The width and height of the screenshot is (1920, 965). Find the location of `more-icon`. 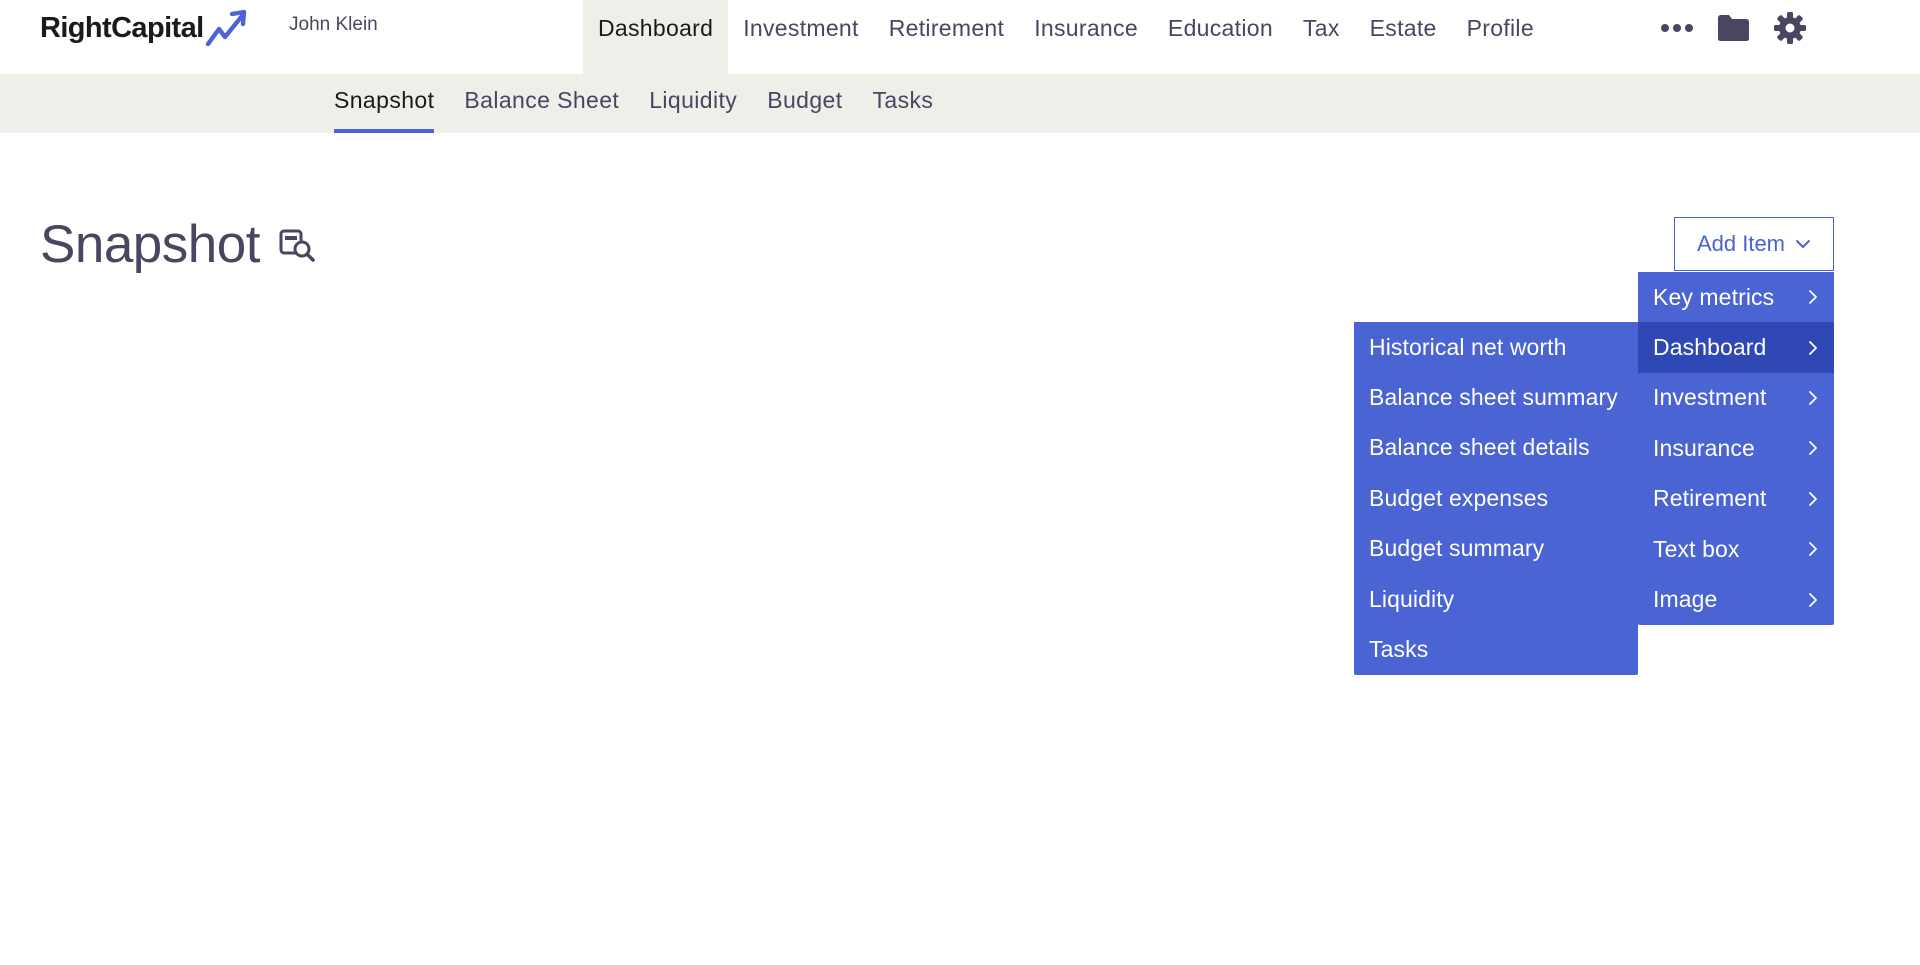

more-icon is located at coordinates (1677, 28).